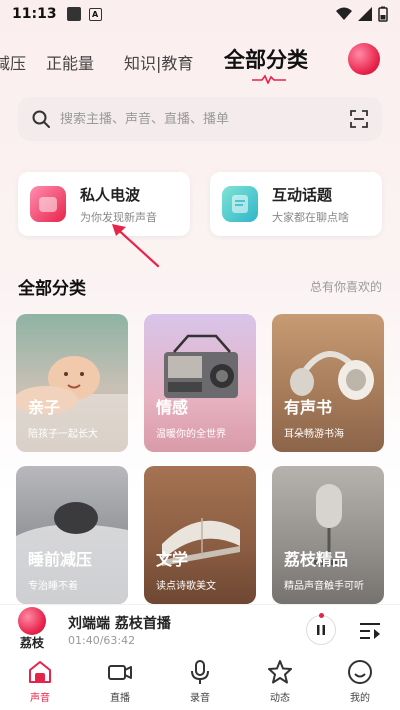 The height and width of the screenshot is (710, 400). I want to click on scan-icon, so click(359, 119).